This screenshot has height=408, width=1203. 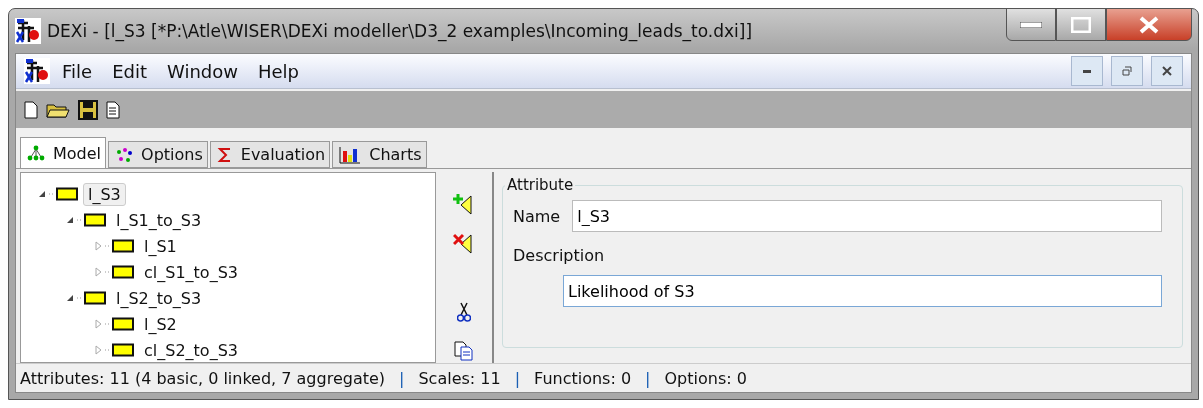 I want to click on menu-item: File, so click(x=77, y=71).